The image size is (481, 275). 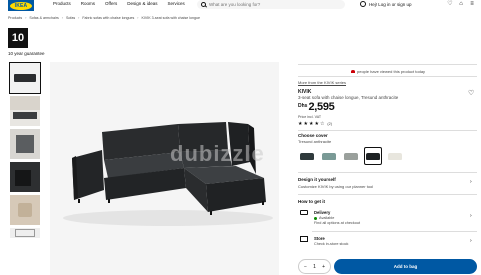 What do you see at coordinates (317, 179) in the screenshot?
I see `design-title: Design it yourself` at bounding box center [317, 179].